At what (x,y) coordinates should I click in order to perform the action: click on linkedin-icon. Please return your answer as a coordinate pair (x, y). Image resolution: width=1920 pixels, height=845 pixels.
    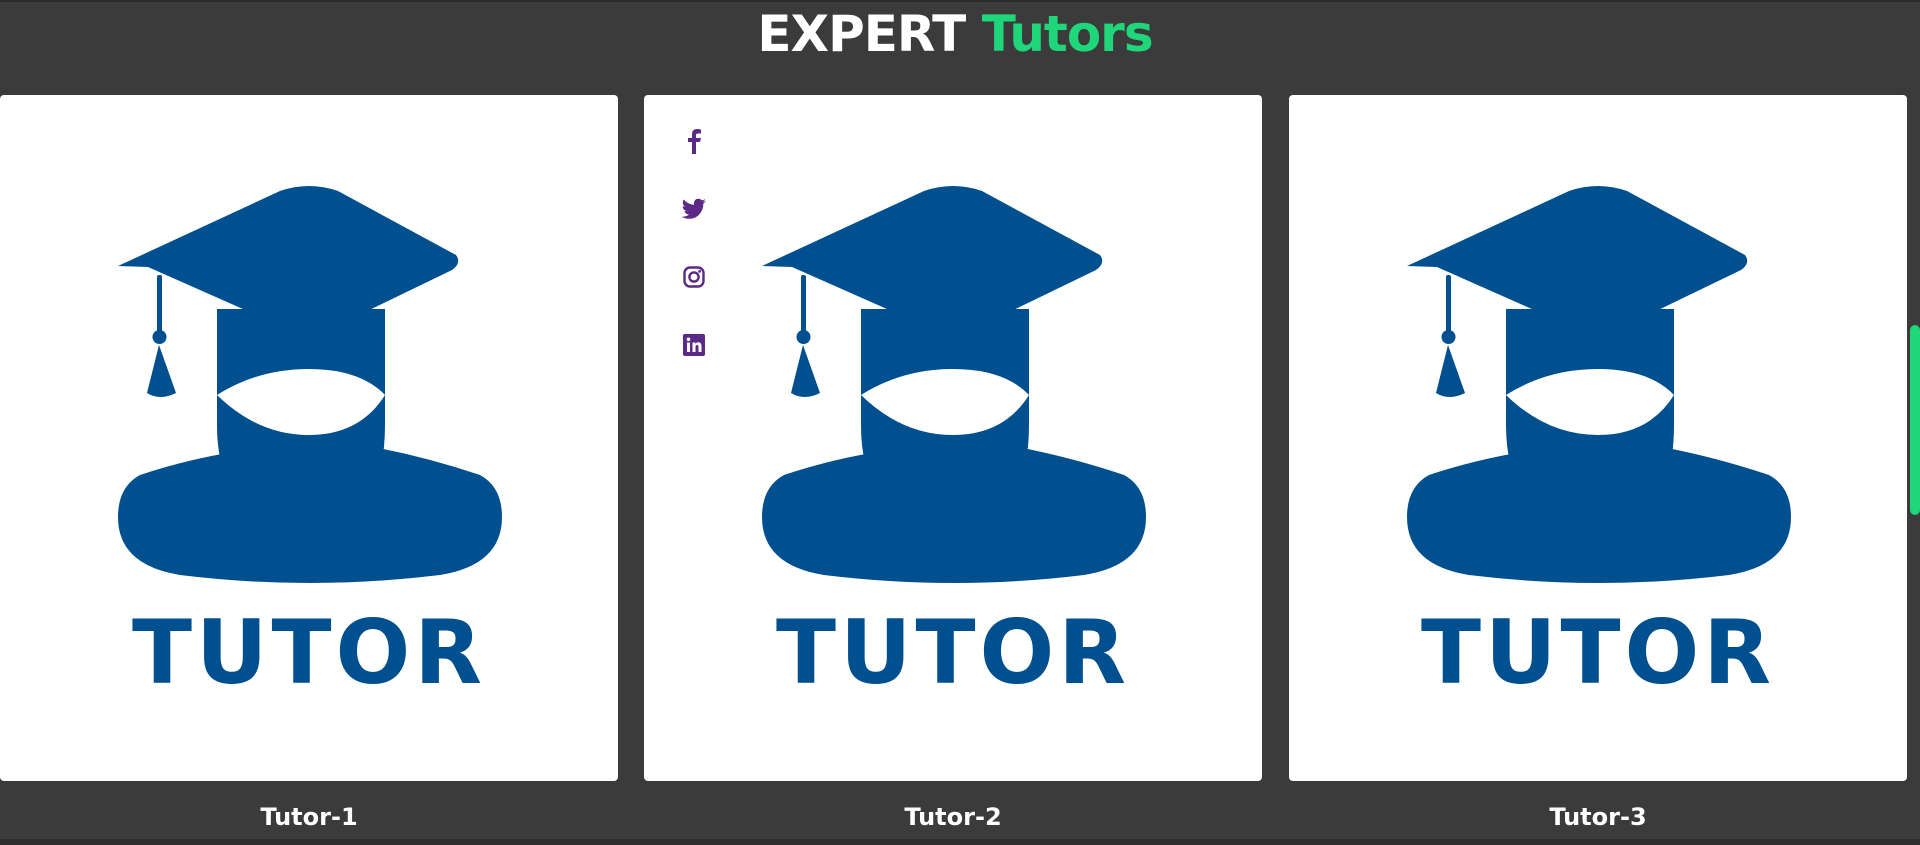
    Looking at the image, I should click on (694, 345).